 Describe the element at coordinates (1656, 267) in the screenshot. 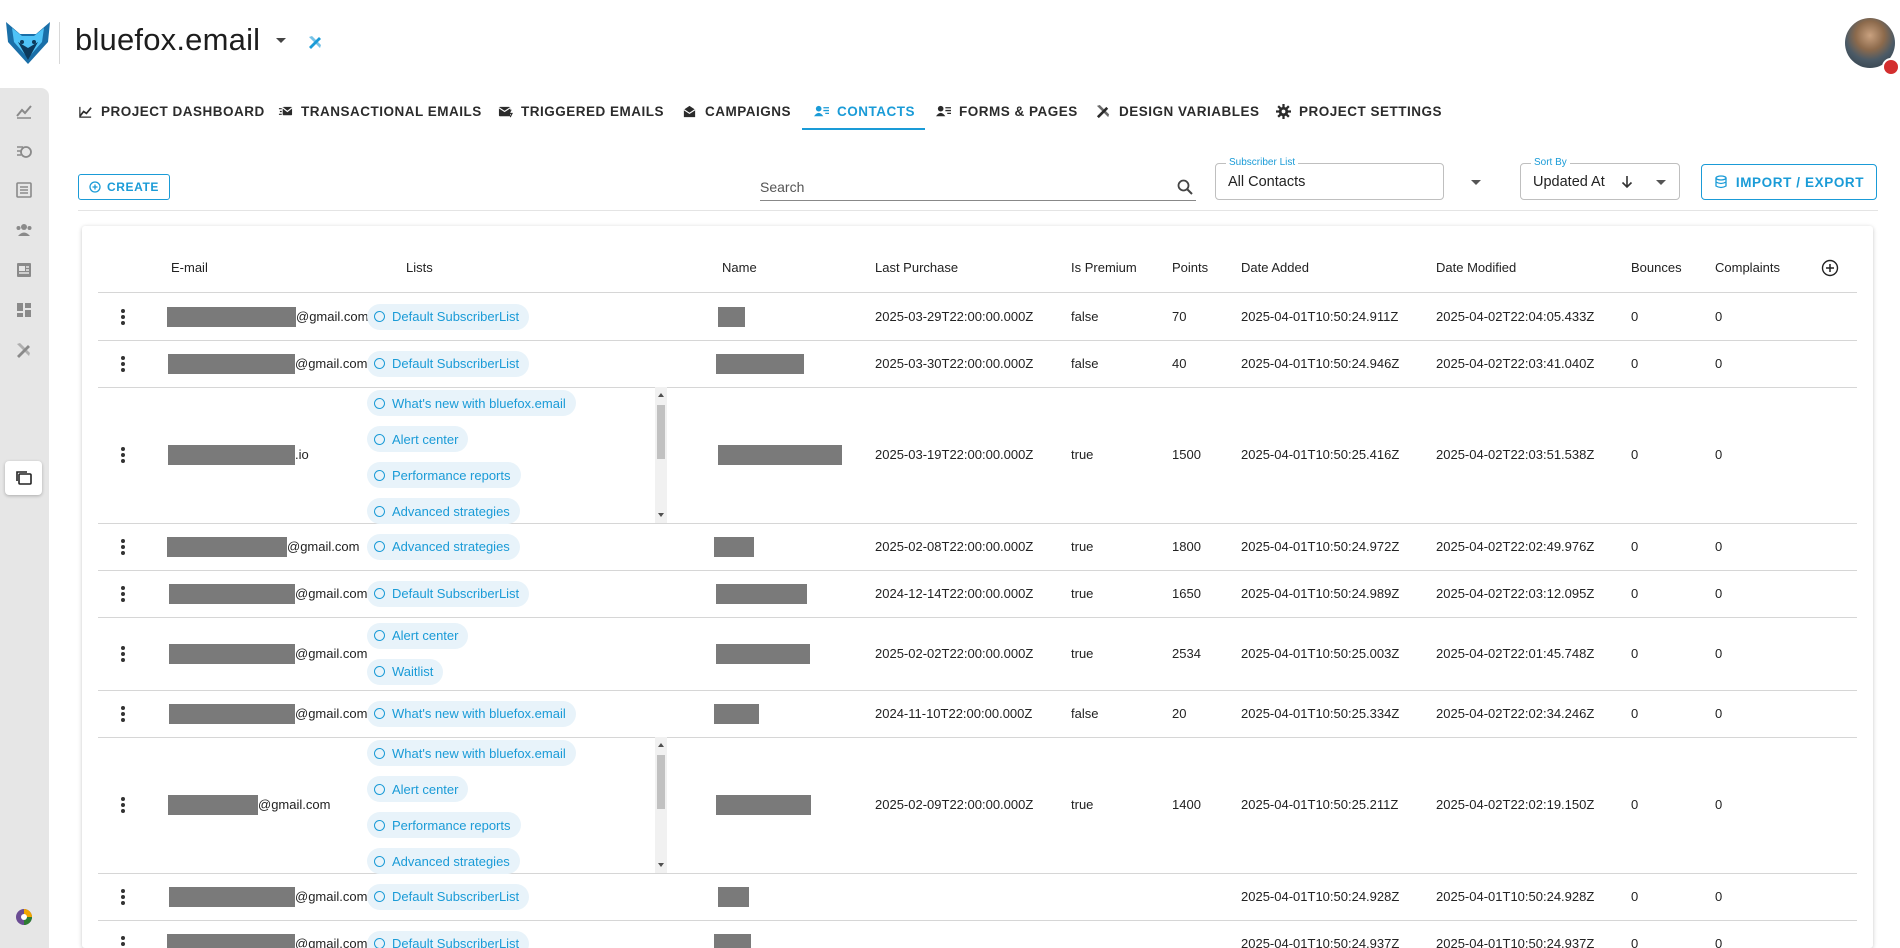

I see `column-header-bounces: Bounces` at that location.